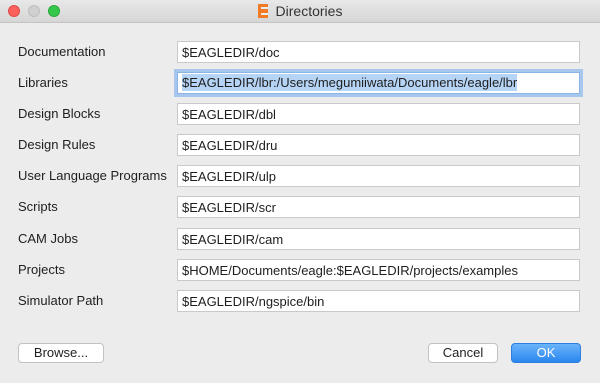  Describe the element at coordinates (262, 11) in the screenshot. I see `eagle-e-icon` at that location.